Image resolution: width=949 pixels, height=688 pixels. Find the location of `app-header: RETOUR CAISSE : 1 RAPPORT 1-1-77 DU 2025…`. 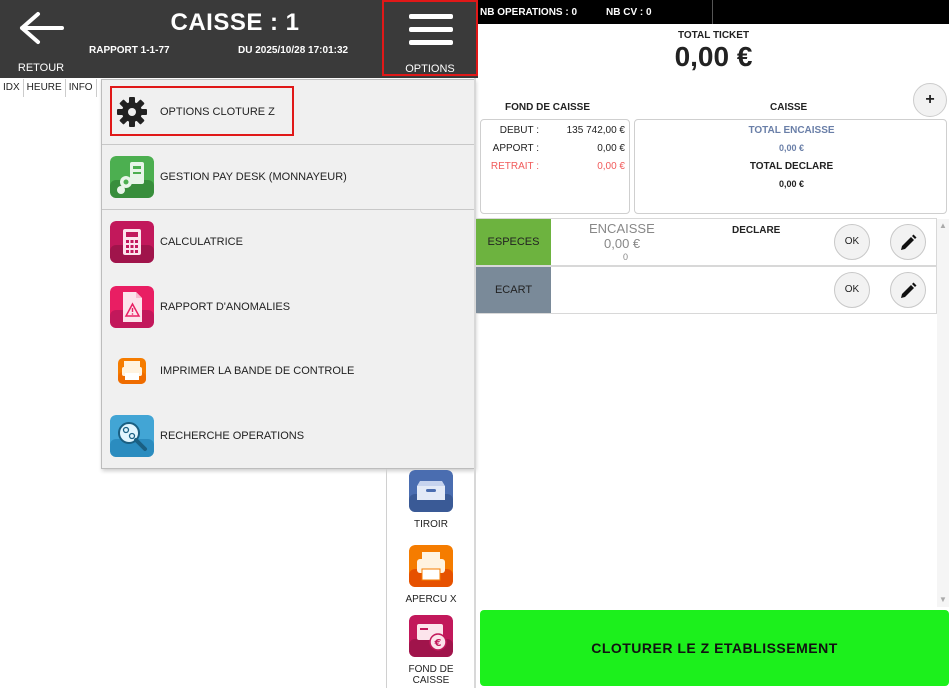

app-header: RETOUR CAISSE : 1 RAPPORT 1-1-77 DU 2025… is located at coordinates (239, 39).